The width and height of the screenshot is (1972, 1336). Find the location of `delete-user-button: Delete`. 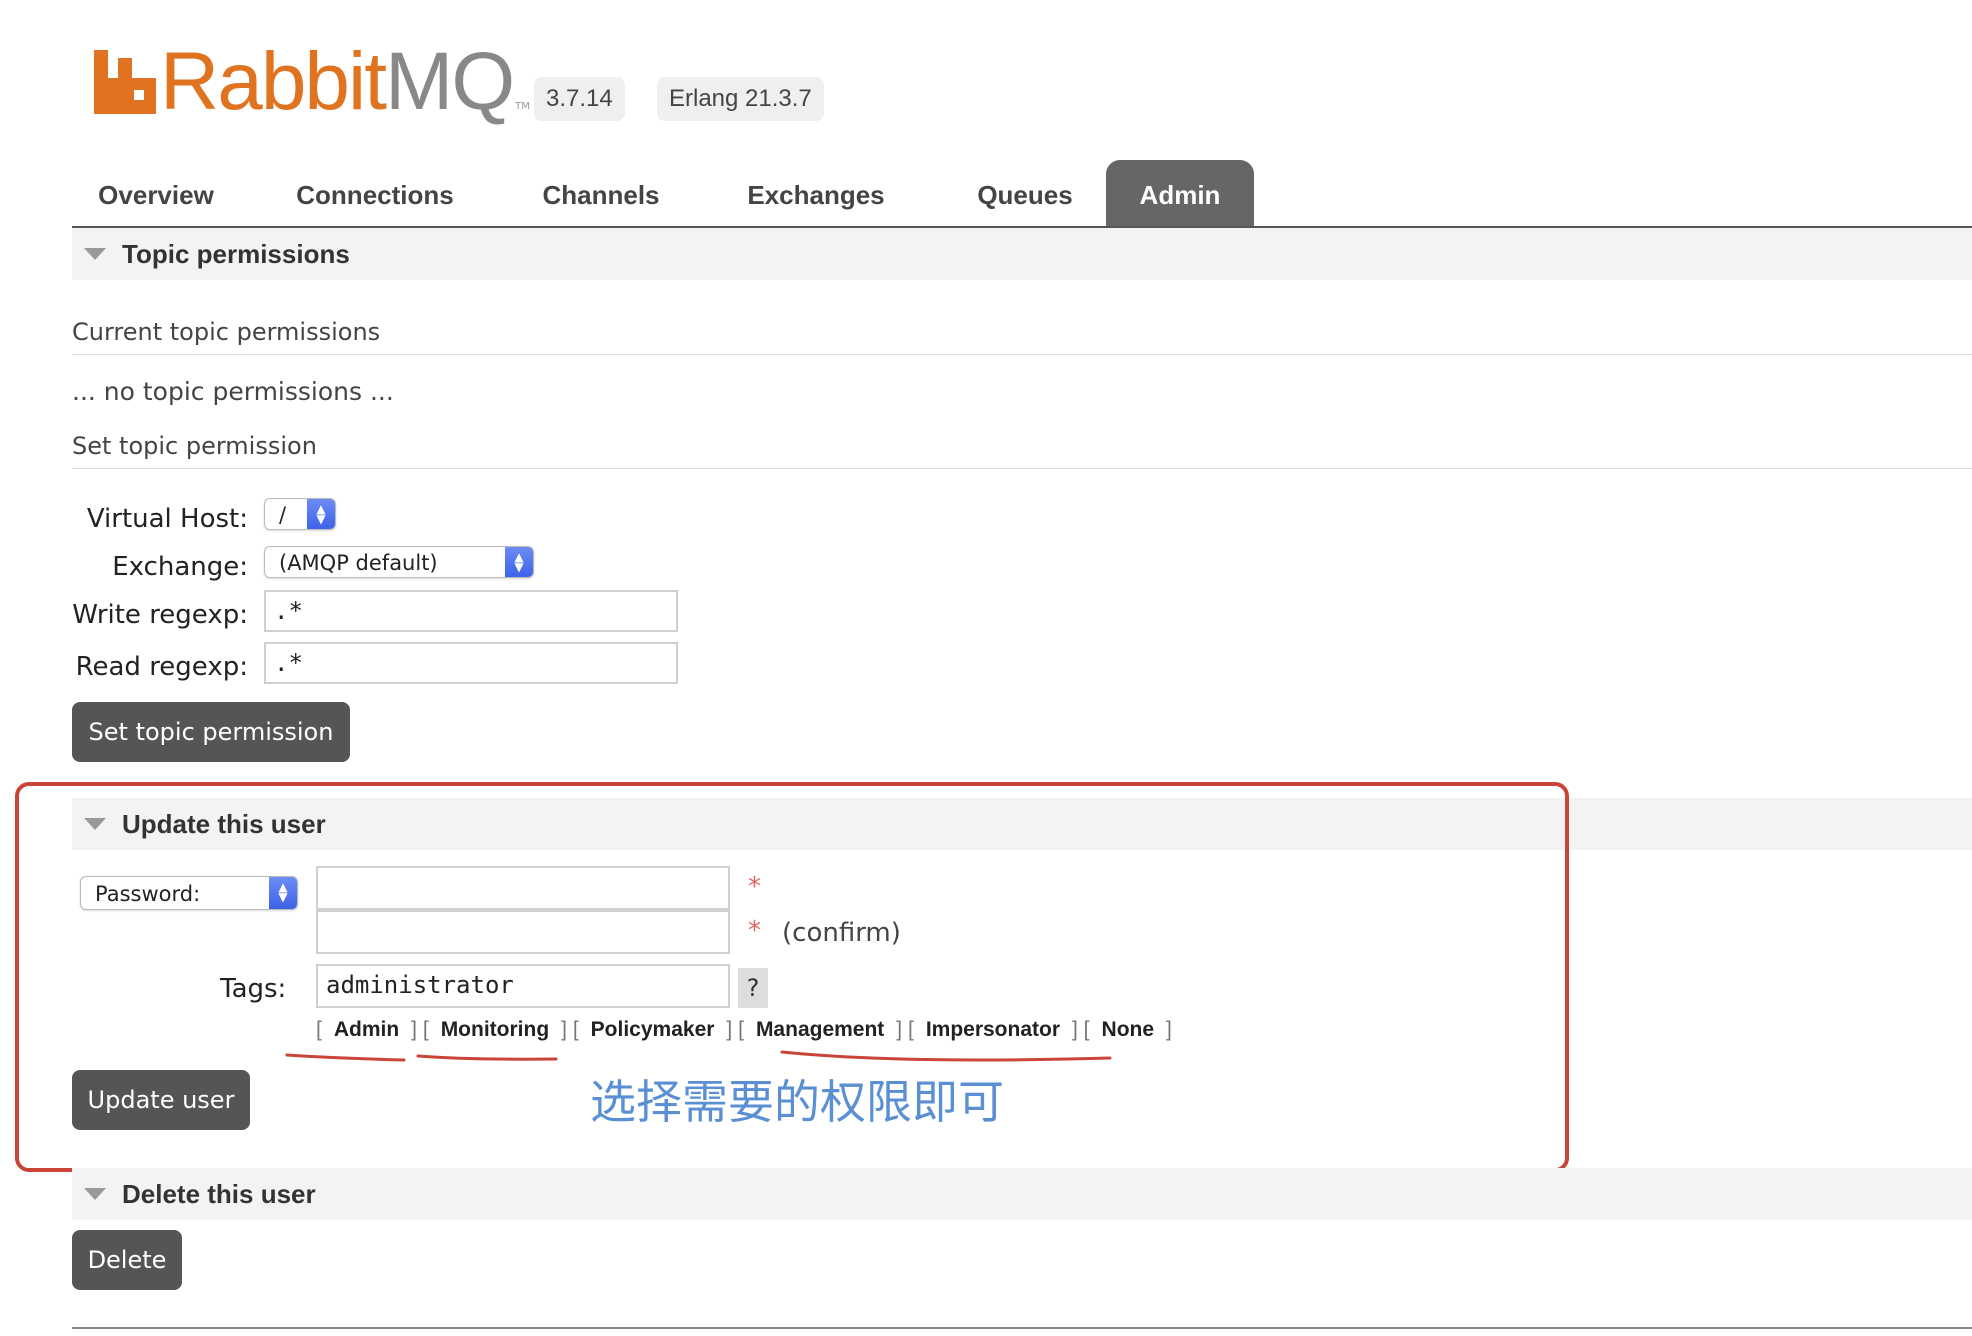

delete-user-button: Delete is located at coordinates (127, 1260).